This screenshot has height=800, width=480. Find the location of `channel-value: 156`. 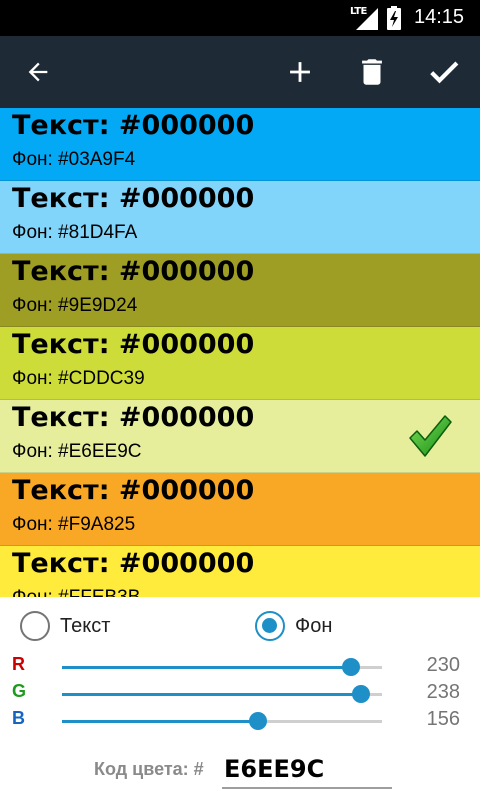

channel-value: 156 is located at coordinates (443, 719).